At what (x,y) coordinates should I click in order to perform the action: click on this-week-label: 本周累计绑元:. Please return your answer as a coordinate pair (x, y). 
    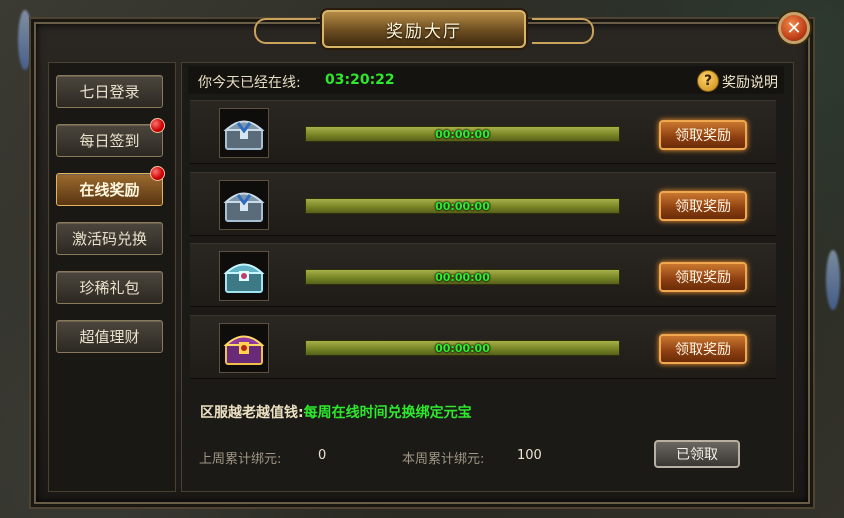
    Looking at the image, I should click on (443, 459).